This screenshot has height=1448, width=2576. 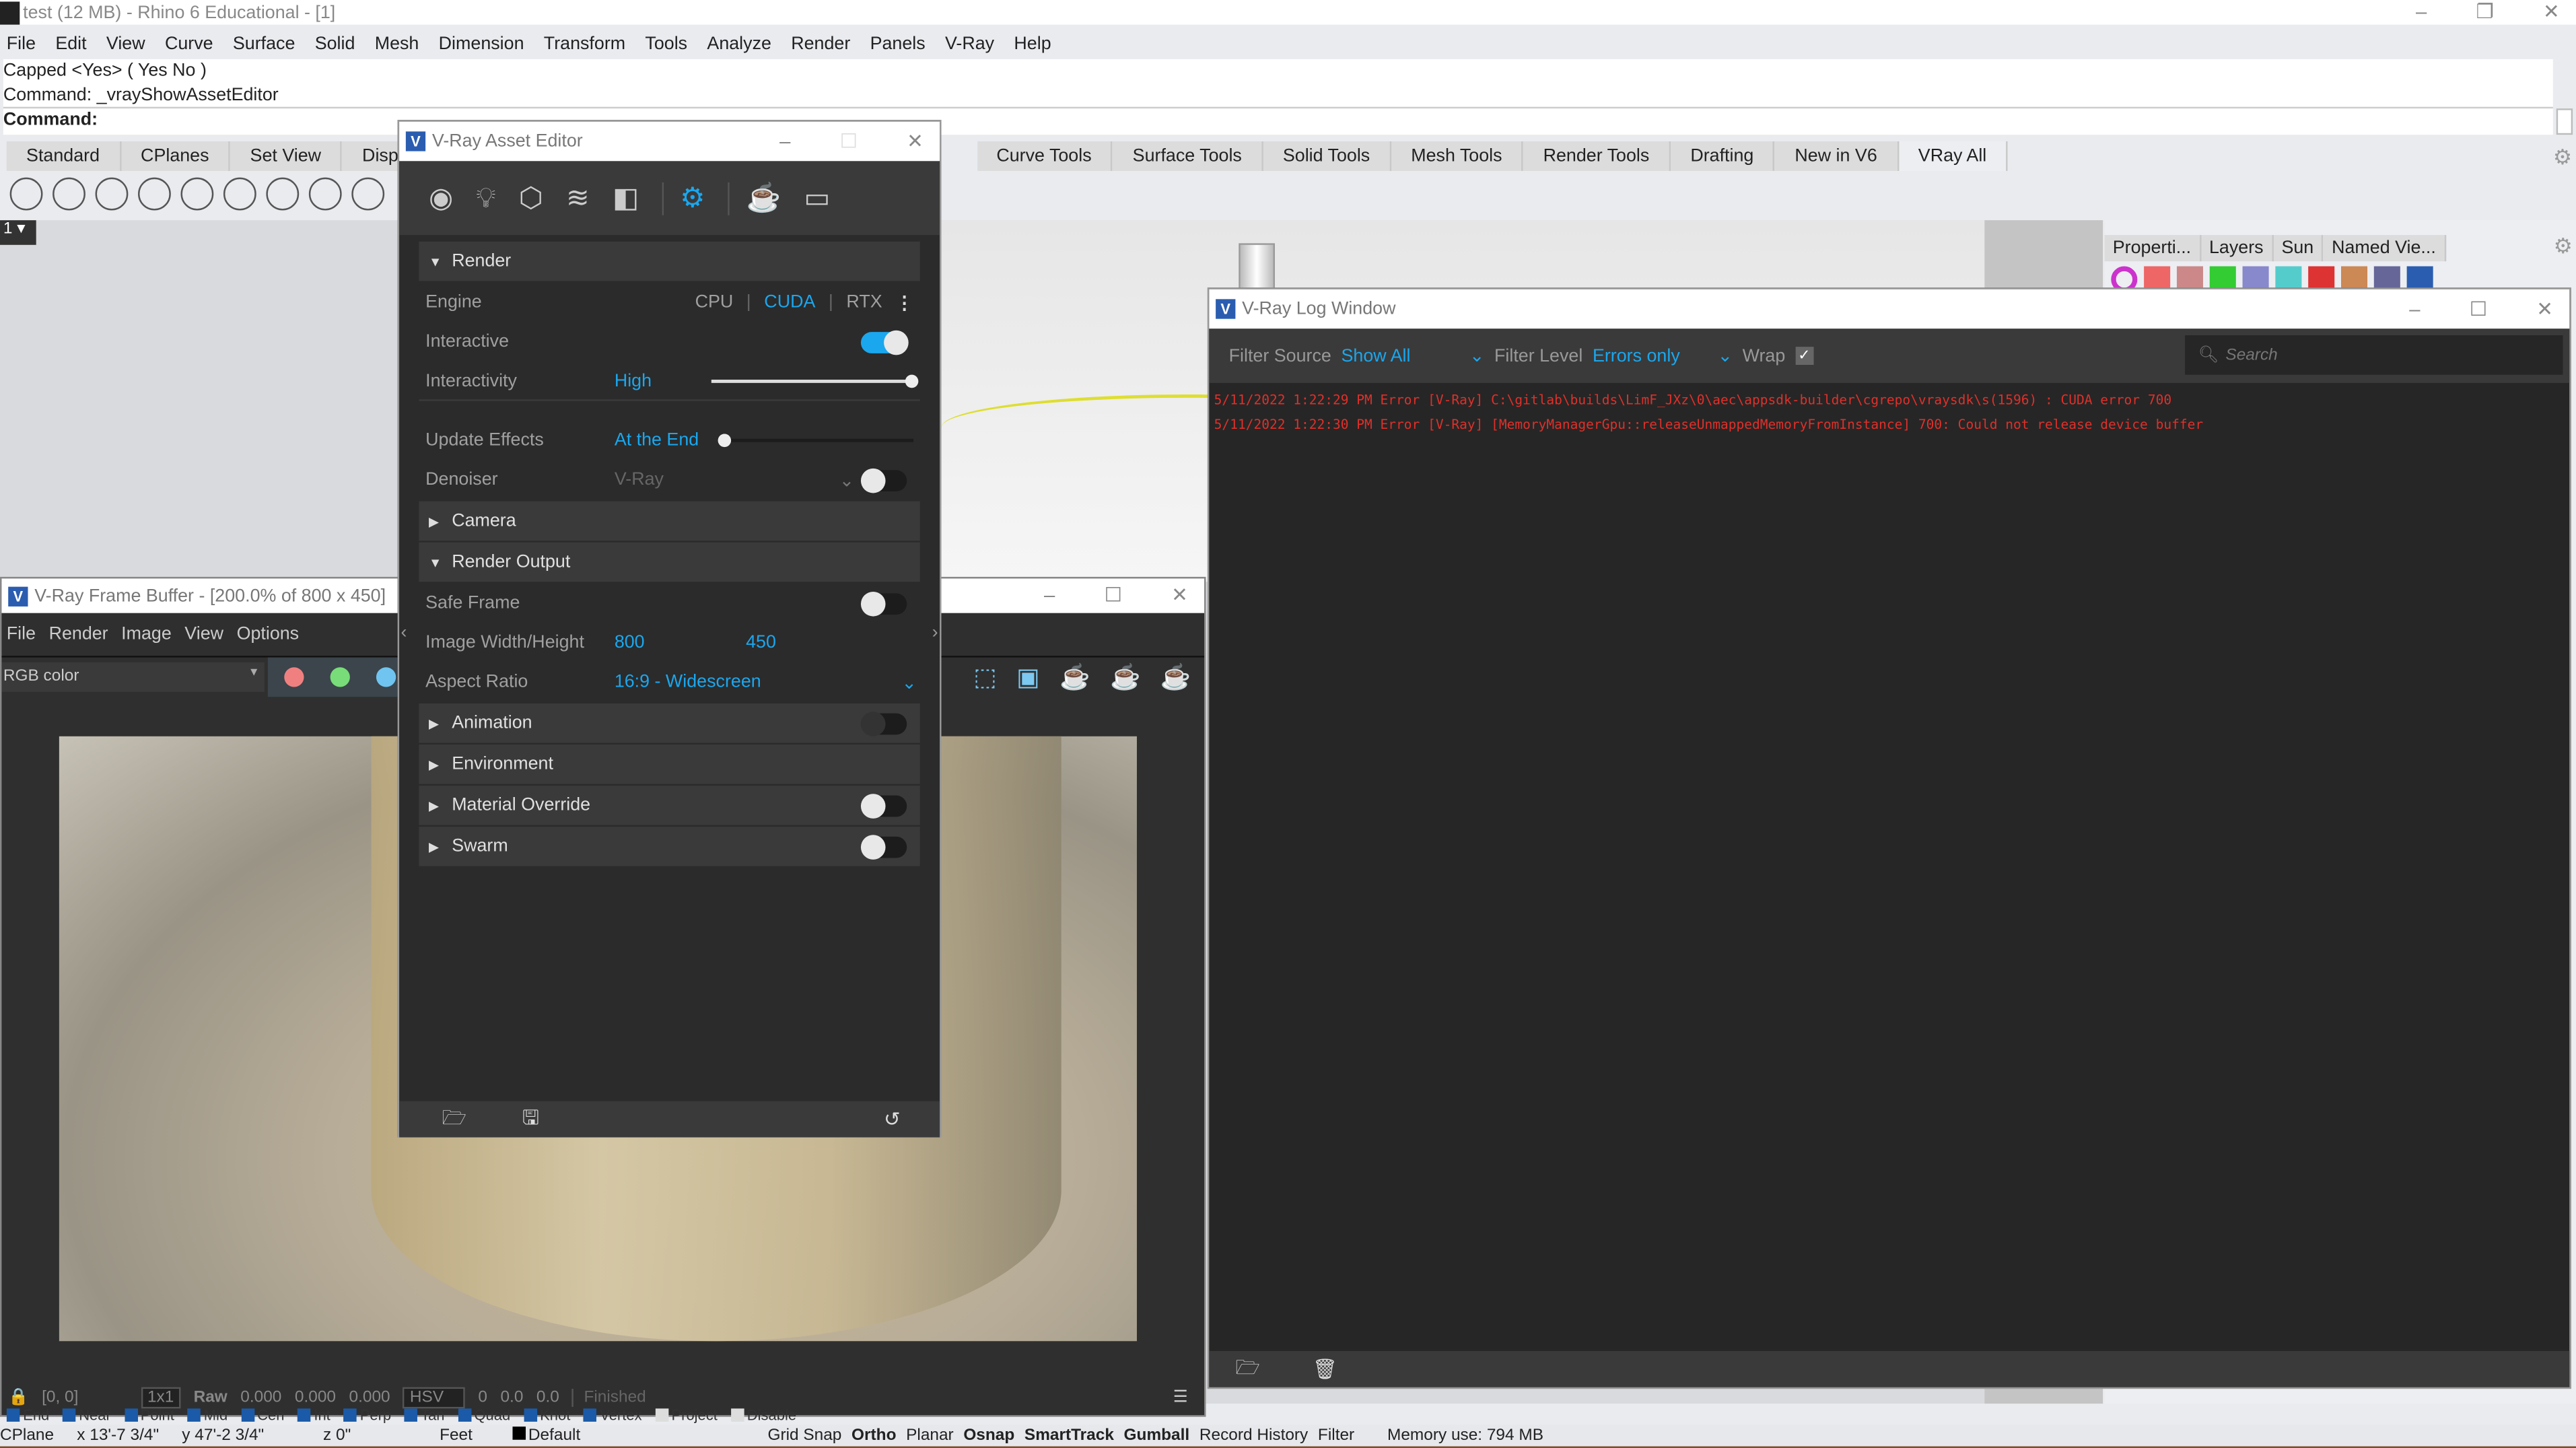 What do you see at coordinates (2414, 309) in the screenshot?
I see `log-minimize-button: –` at bounding box center [2414, 309].